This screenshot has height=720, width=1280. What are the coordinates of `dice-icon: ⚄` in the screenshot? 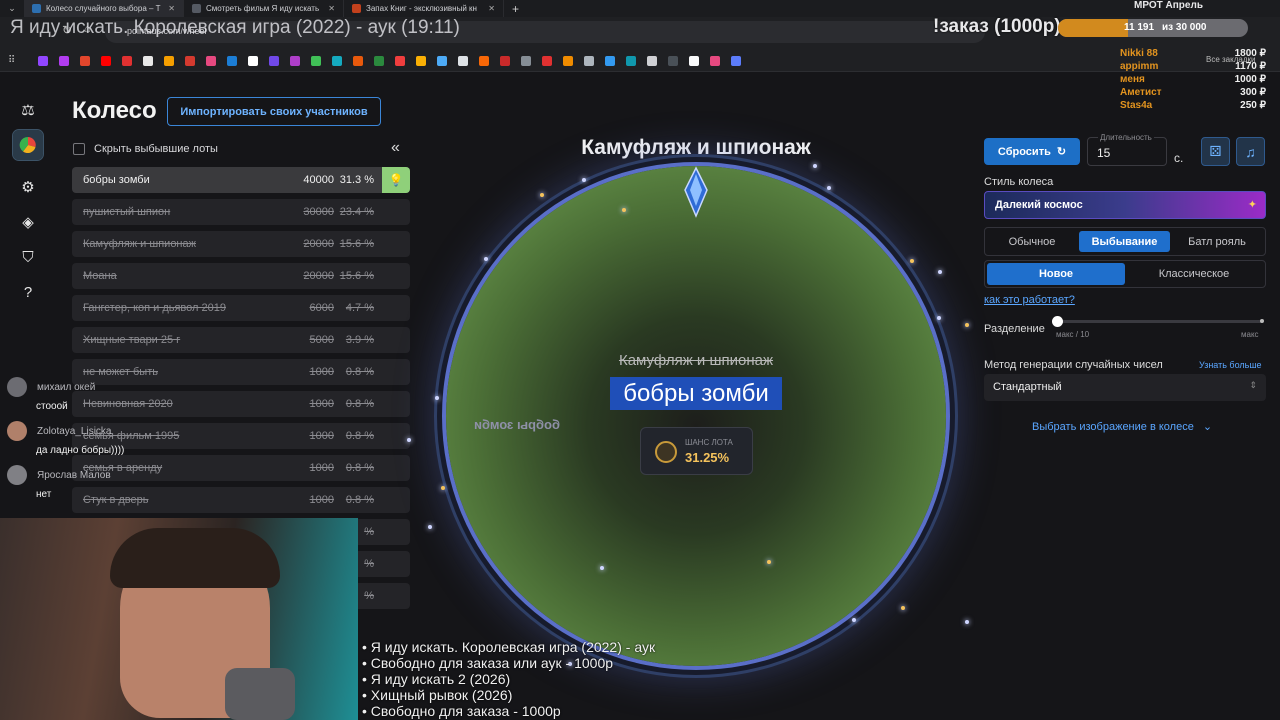 It's located at (1215, 151).